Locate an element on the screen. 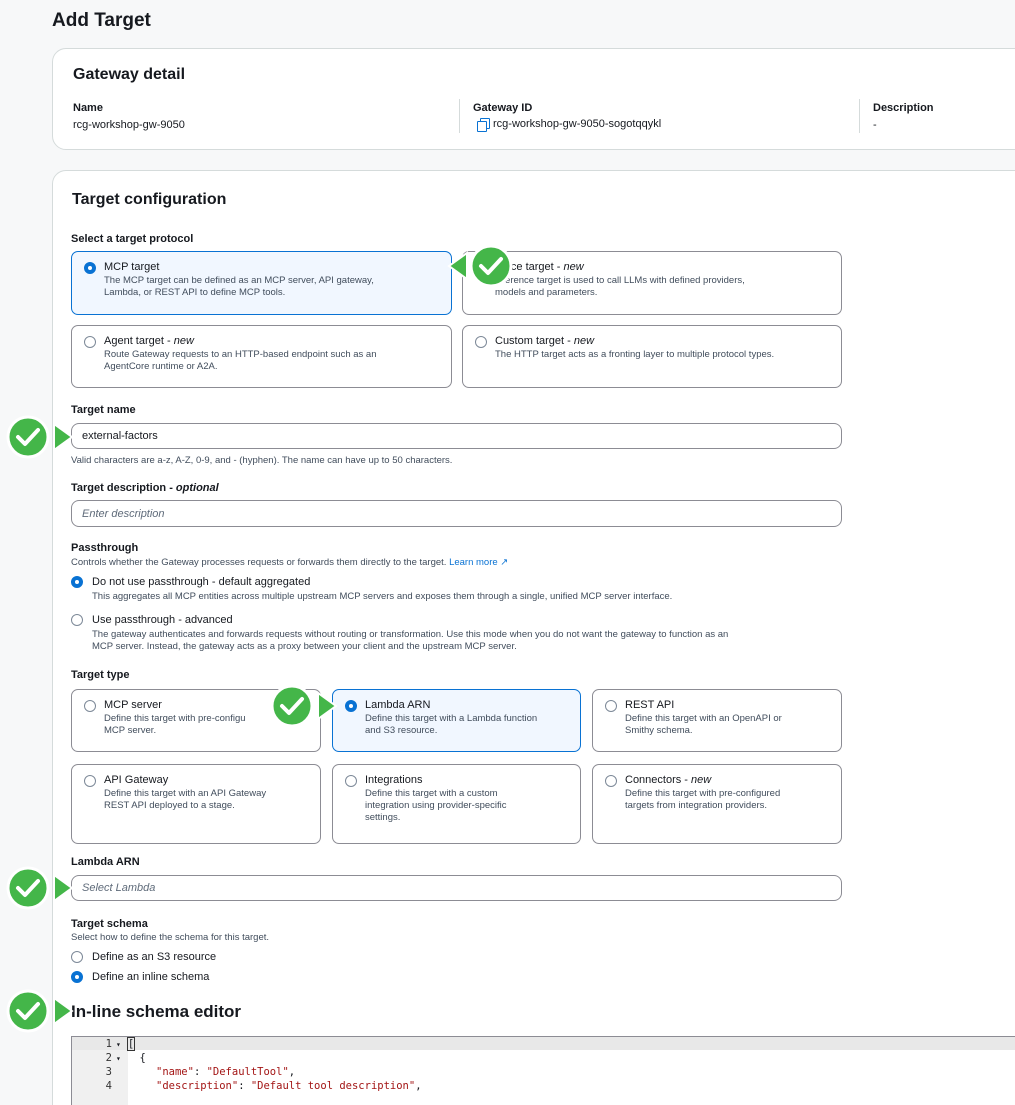 The height and width of the screenshot is (1105, 1015). active-line-highlight is located at coordinates (543, 1043).